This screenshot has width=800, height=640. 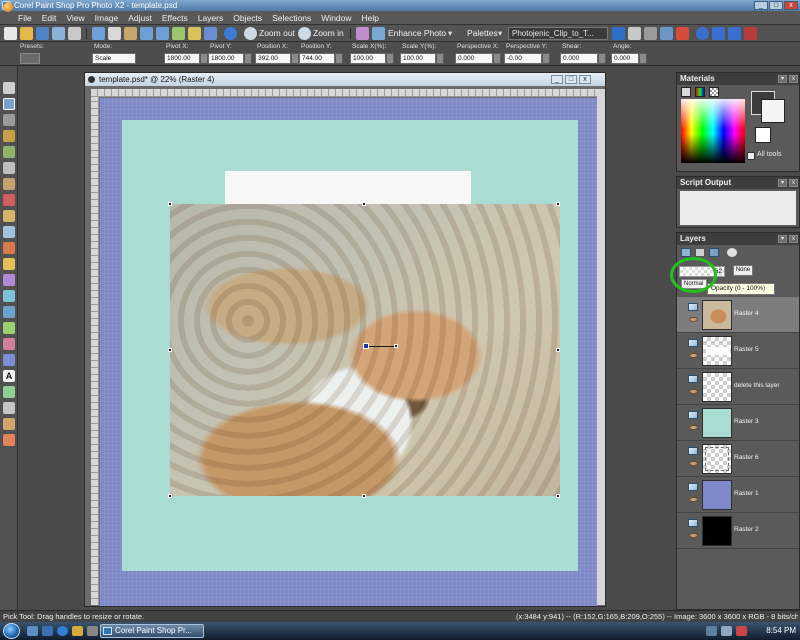 What do you see at coordinates (738, 351) in the screenshot?
I see `layer-row-raster-5: Raster 5` at bounding box center [738, 351].